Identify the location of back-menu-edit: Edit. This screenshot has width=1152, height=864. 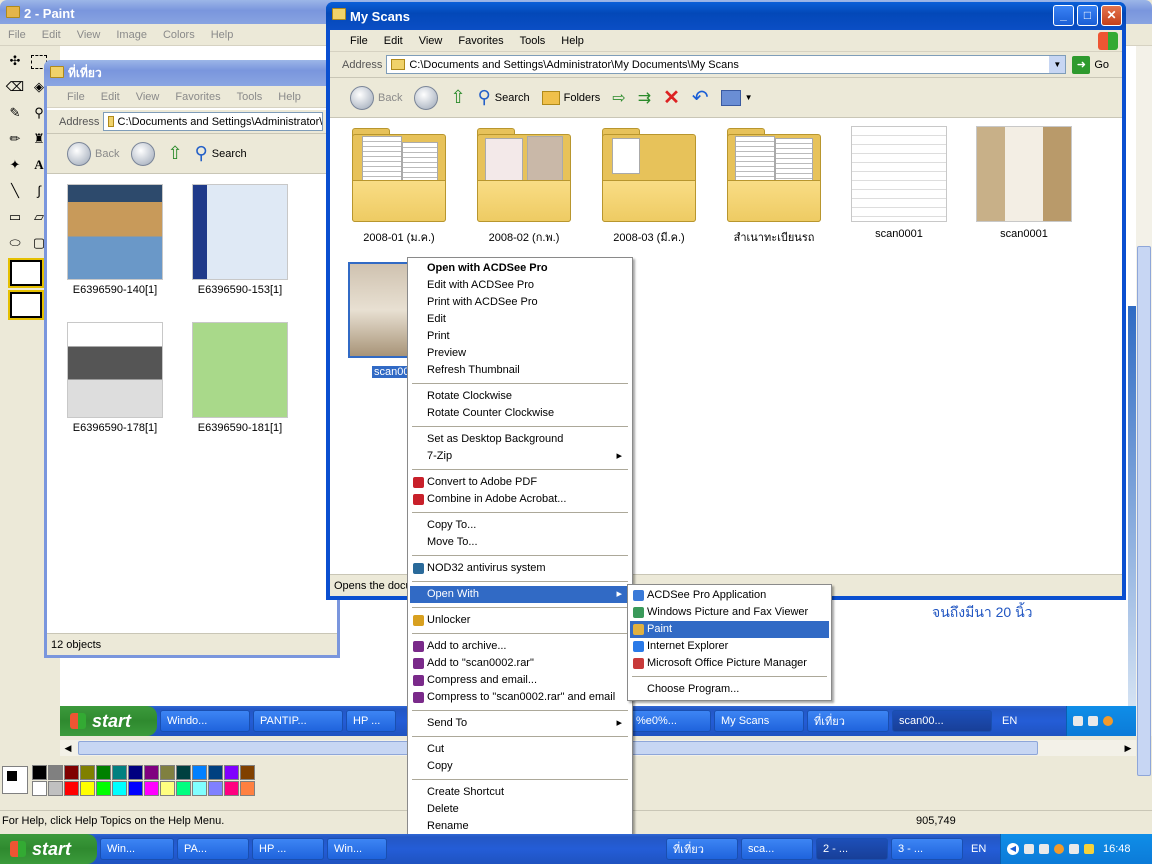
(110, 97).